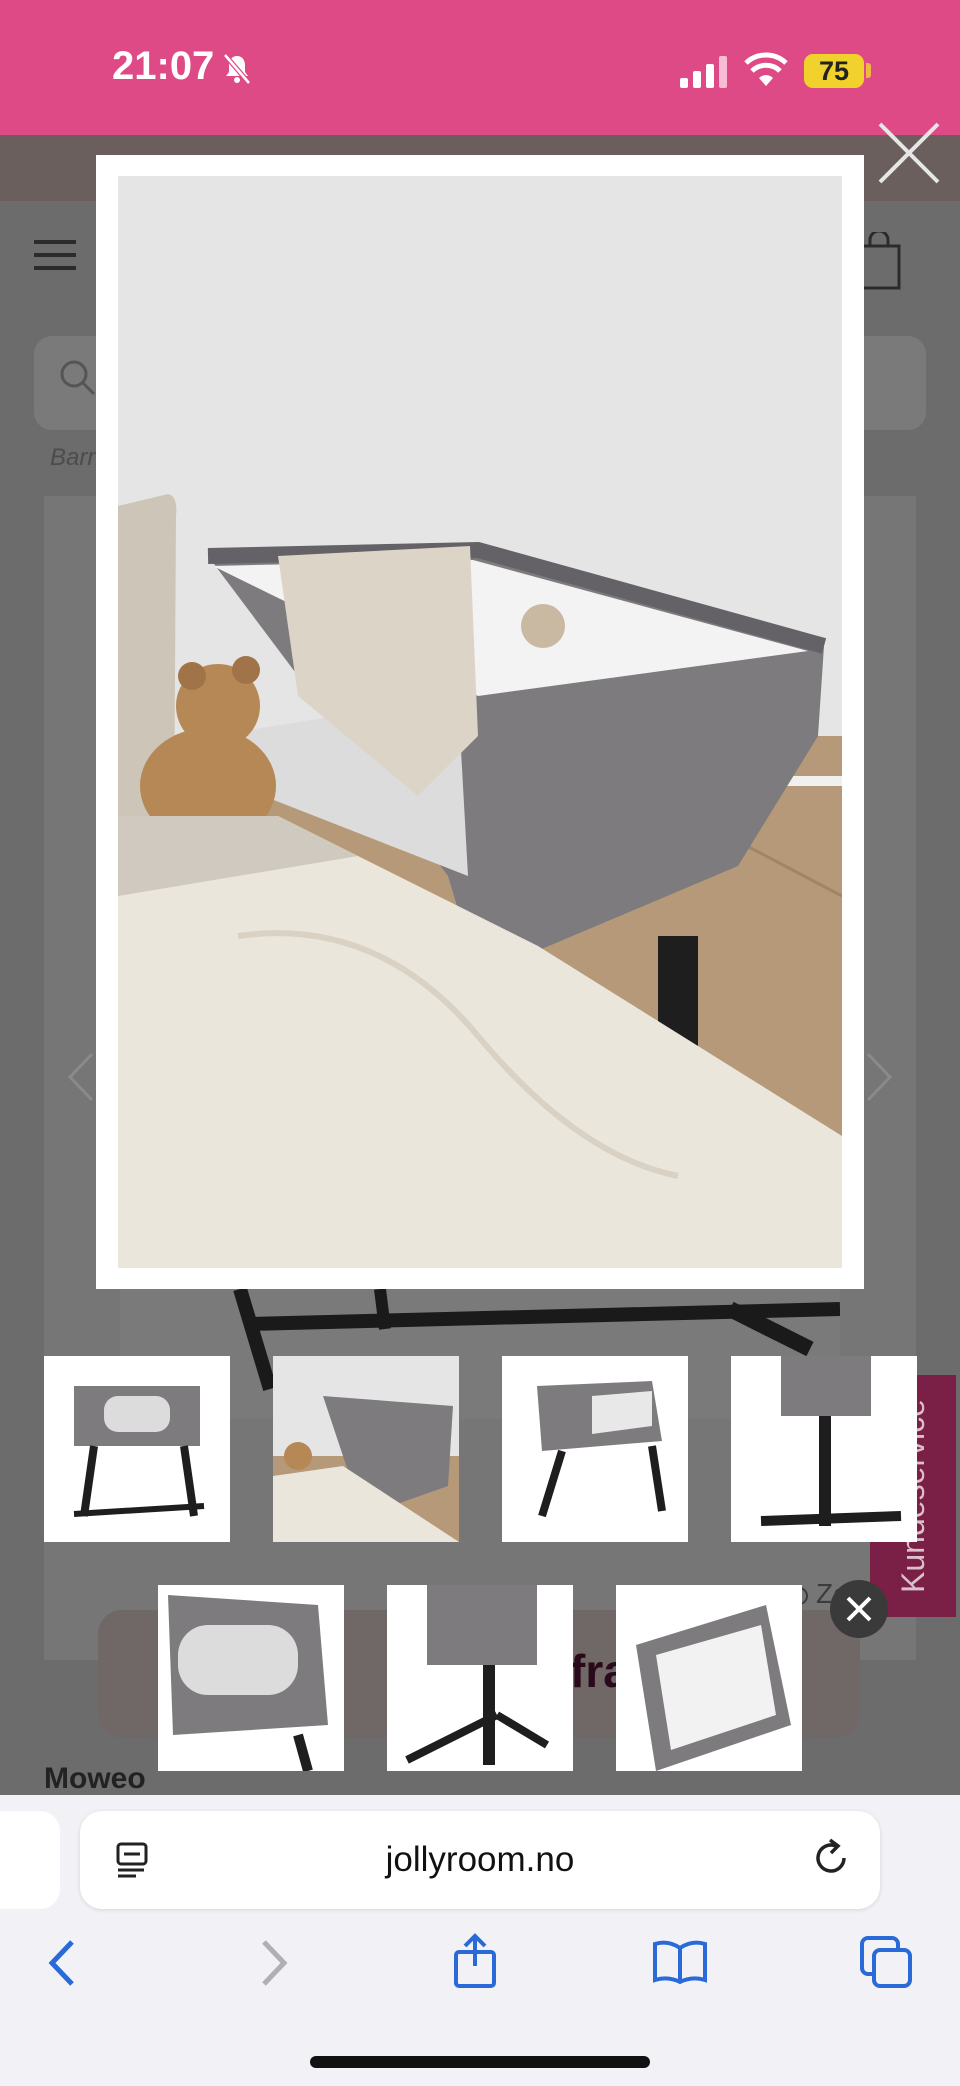 The height and width of the screenshot is (2086, 960). What do you see at coordinates (163, 66) in the screenshot?
I see `status-time: 21:07` at bounding box center [163, 66].